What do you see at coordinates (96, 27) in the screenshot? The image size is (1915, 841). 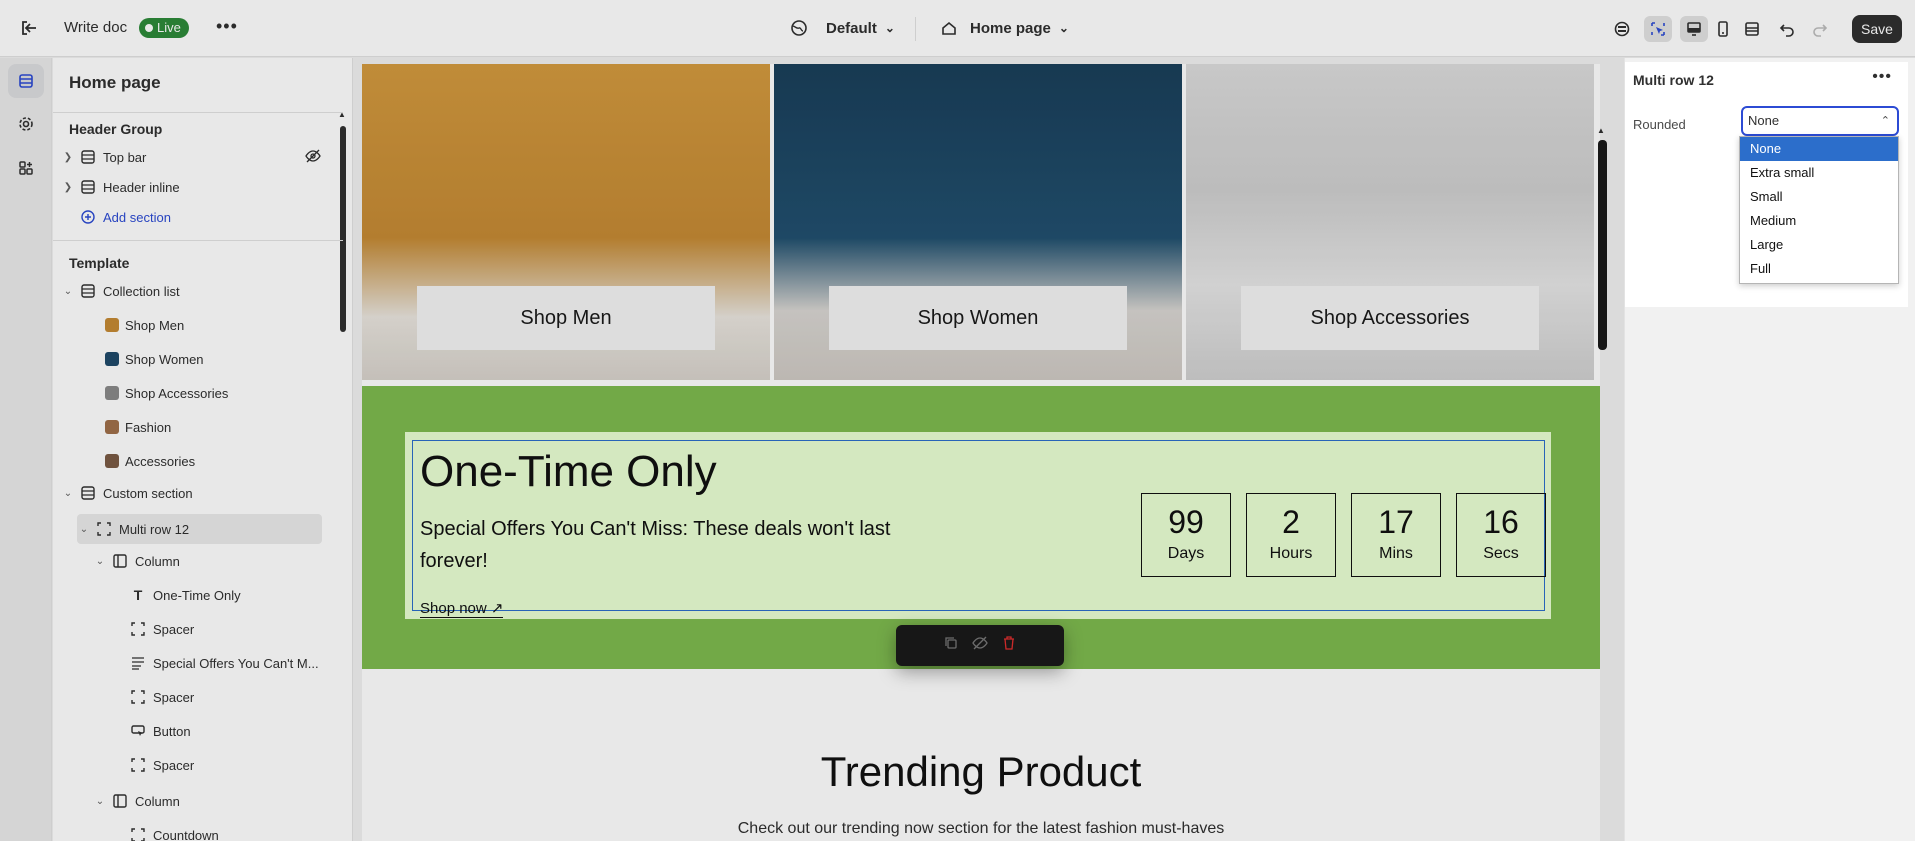 I see `doc-title: Write doc` at bounding box center [96, 27].